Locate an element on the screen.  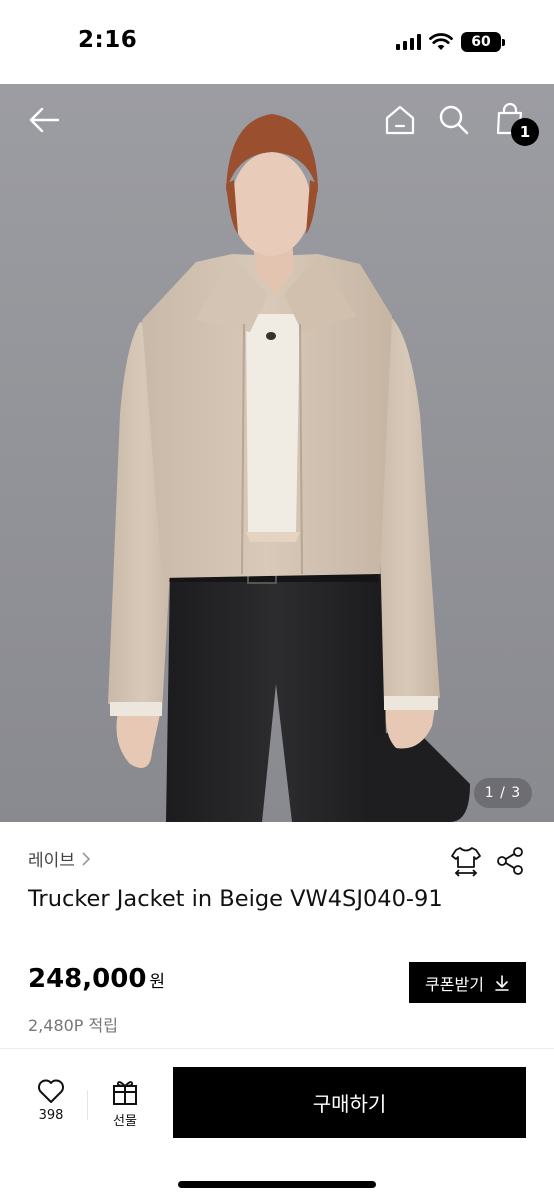
battery-cap is located at coordinates (503, 42).